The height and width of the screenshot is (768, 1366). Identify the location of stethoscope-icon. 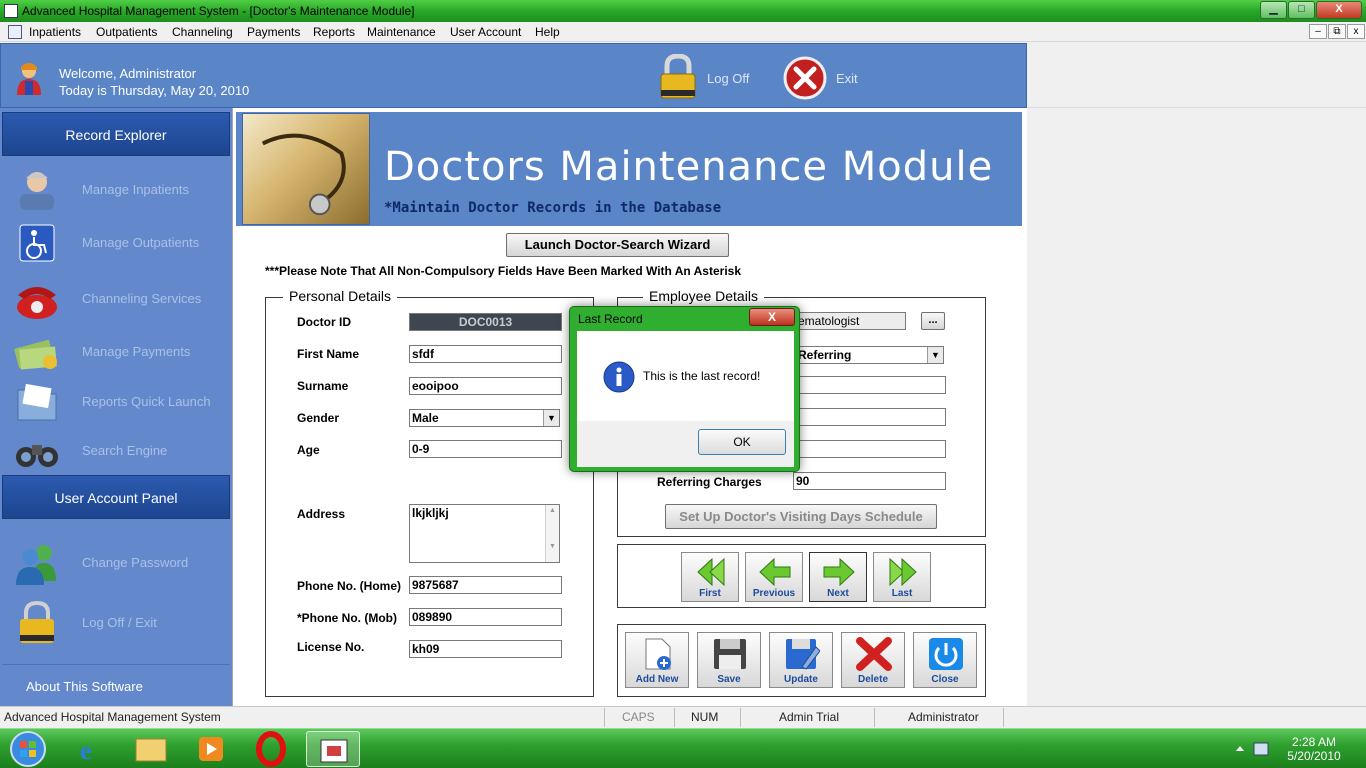
(303, 174).